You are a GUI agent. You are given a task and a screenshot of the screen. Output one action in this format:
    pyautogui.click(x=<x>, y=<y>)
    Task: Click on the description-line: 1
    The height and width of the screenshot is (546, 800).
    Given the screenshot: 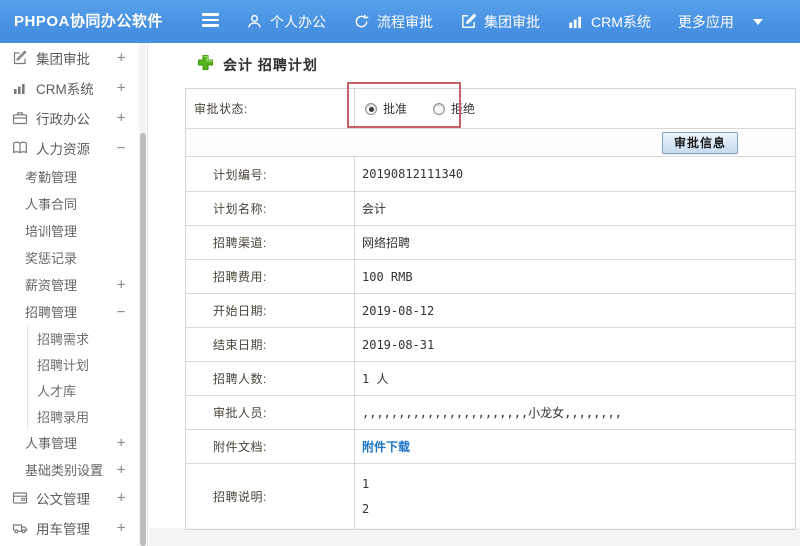 What is the action you would take?
    pyautogui.click(x=366, y=483)
    